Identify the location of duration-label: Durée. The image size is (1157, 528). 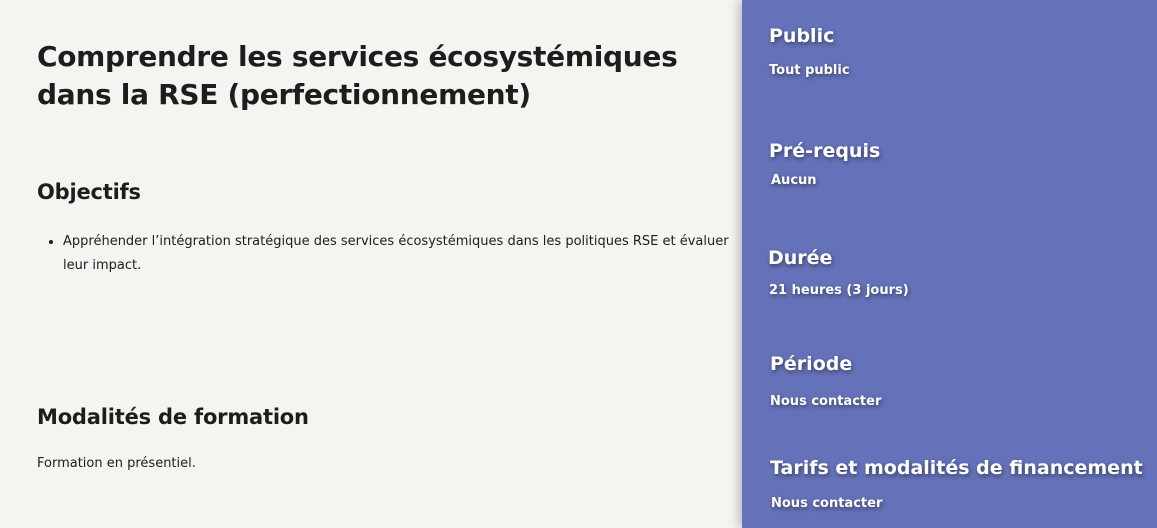
(800, 258).